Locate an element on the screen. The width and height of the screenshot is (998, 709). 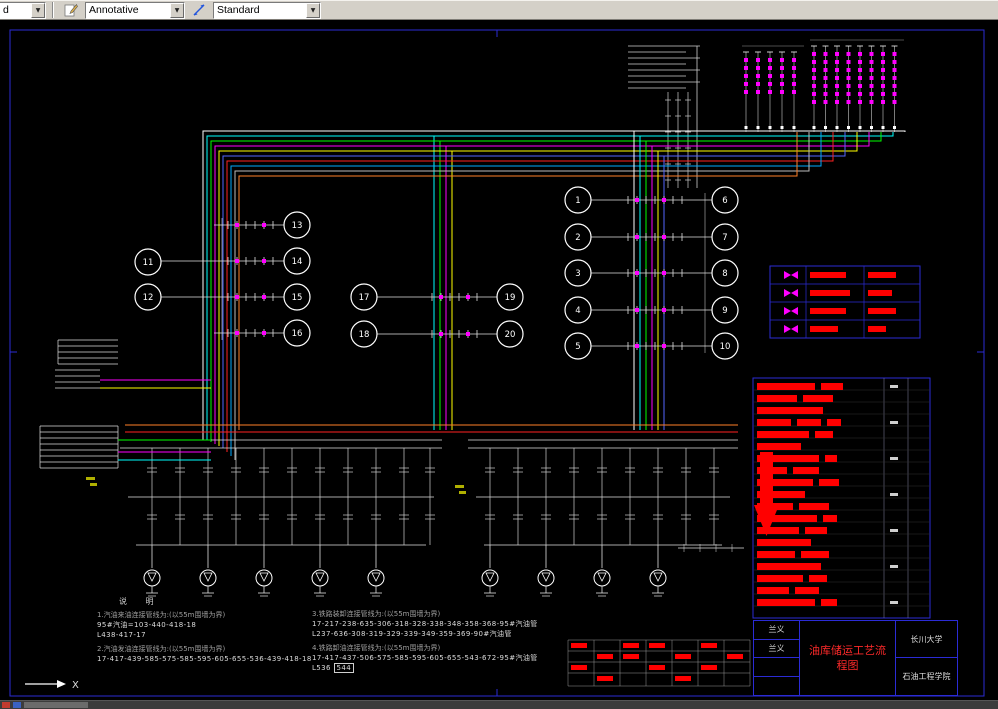
valve-manifold-clusters is located at coordinates (823, 85).